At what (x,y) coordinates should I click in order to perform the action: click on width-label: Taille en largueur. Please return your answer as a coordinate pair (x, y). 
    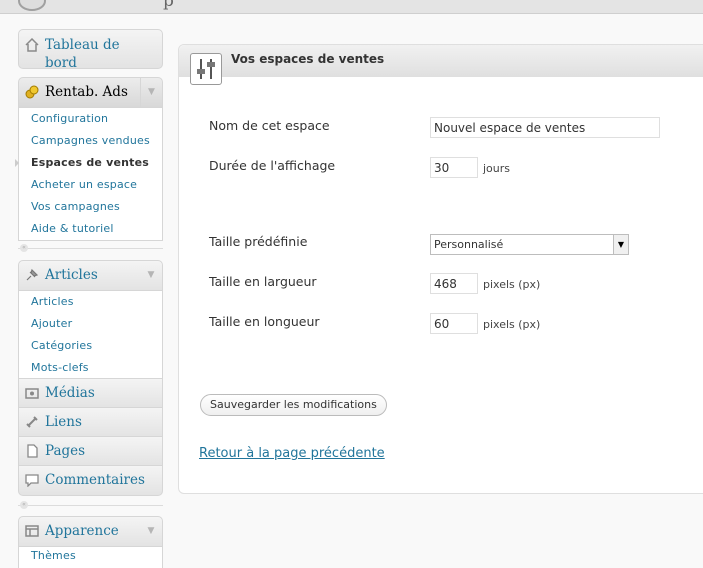
    Looking at the image, I should click on (263, 281).